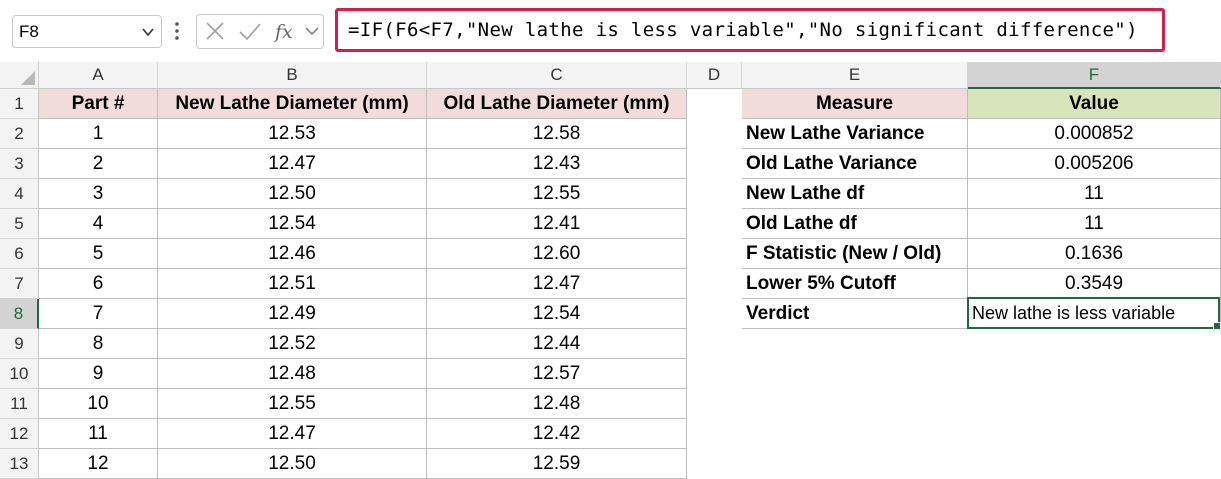 This screenshot has width=1221, height=479. What do you see at coordinates (557, 224) in the screenshot?
I see `cell-c5: 12.41` at bounding box center [557, 224].